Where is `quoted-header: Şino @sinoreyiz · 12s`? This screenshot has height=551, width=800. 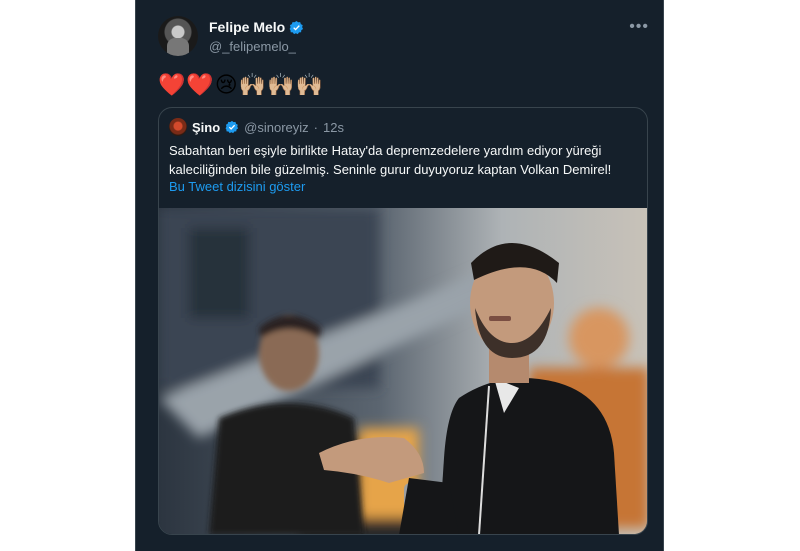
quoted-header: Şino @sinoreyiz · 12s is located at coordinates (256, 127).